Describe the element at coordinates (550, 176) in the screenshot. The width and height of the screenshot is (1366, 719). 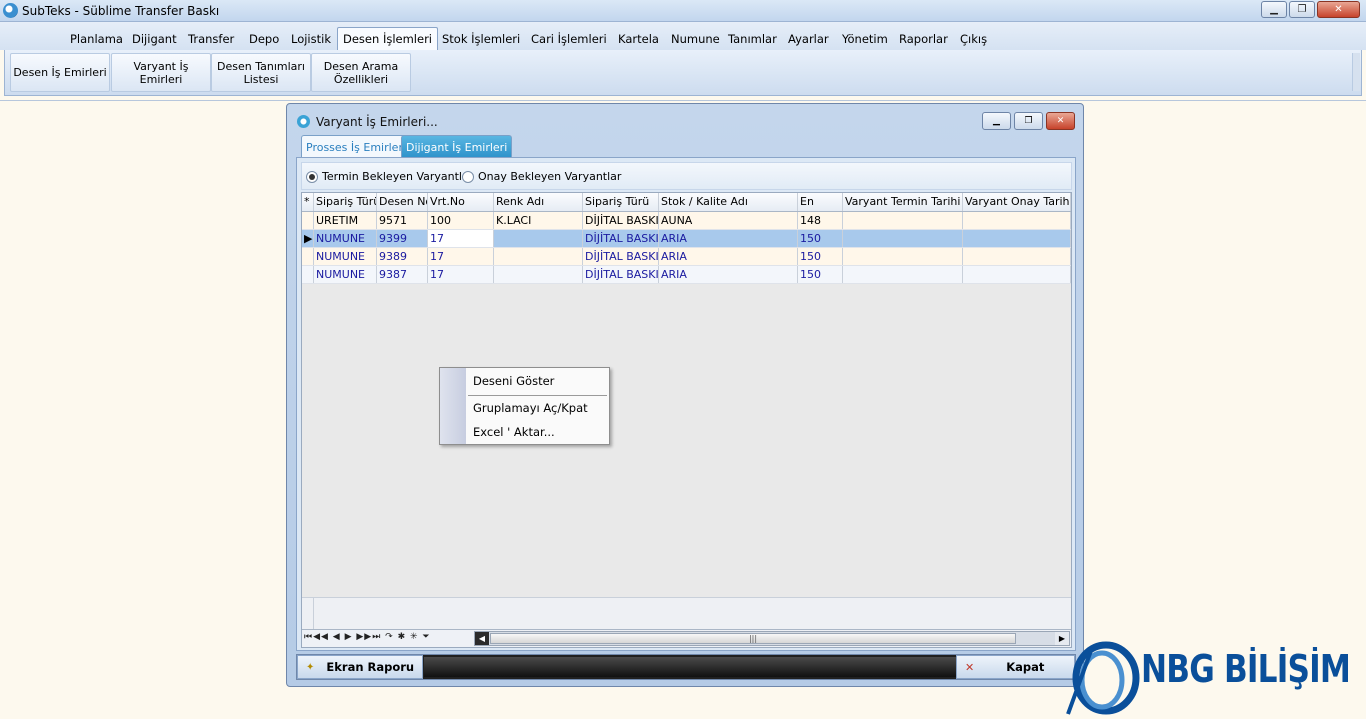
I see `radio-label: Onay Bekleyen Varyantlar` at that location.